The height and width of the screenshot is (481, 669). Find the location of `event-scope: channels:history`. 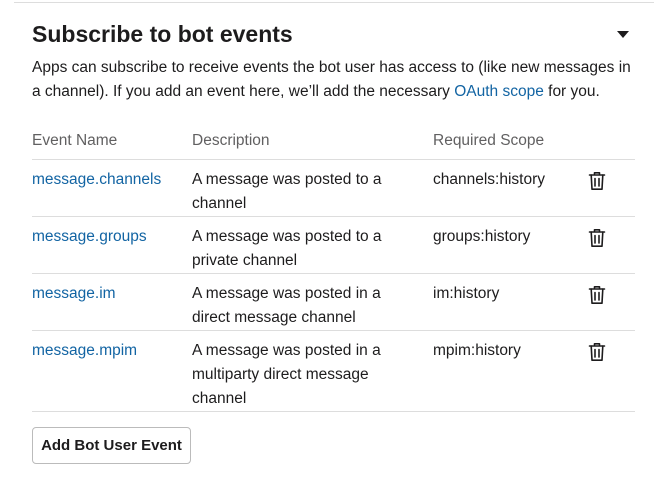

event-scope: channels:history is located at coordinates (489, 179).